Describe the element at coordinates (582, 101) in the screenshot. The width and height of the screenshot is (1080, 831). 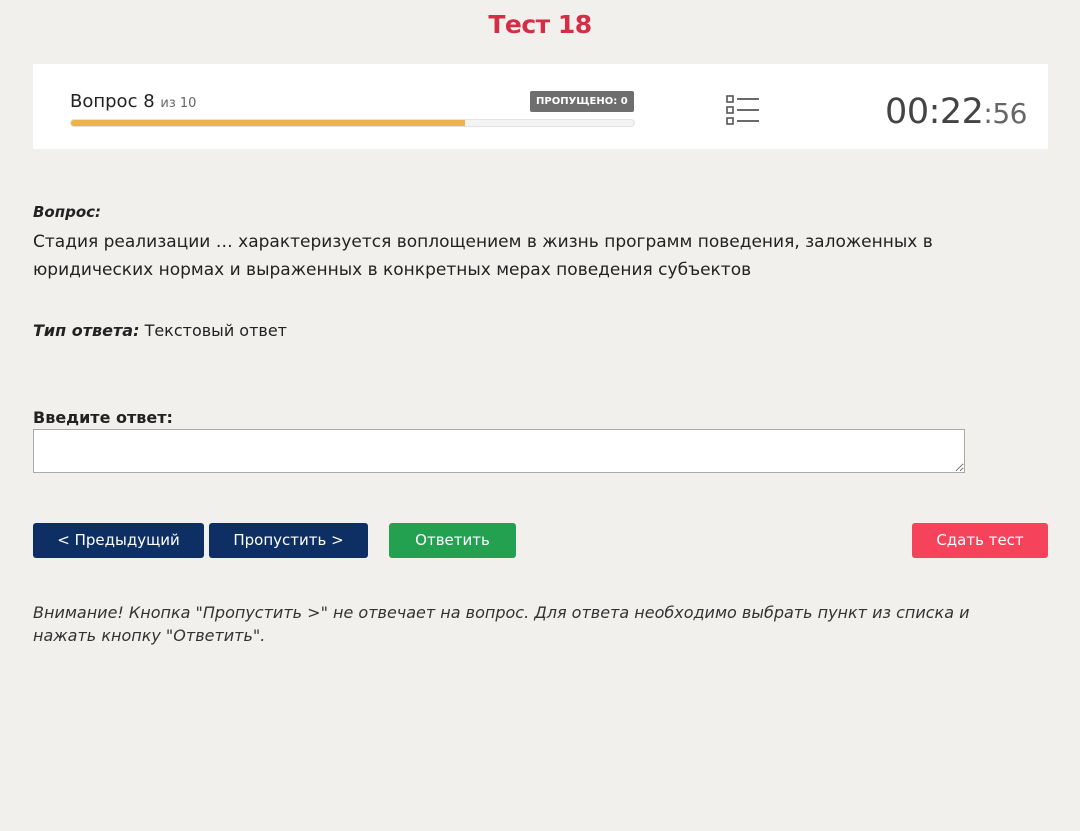
I see `skipped-badge: ПРОПУЩЕНО: 0` at that location.